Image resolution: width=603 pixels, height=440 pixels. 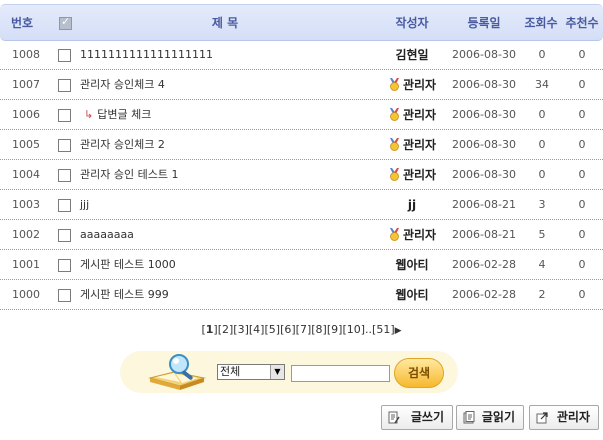 What do you see at coordinates (89, 114) in the screenshot?
I see `reply-arrow-icon: ↳` at bounding box center [89, 114].